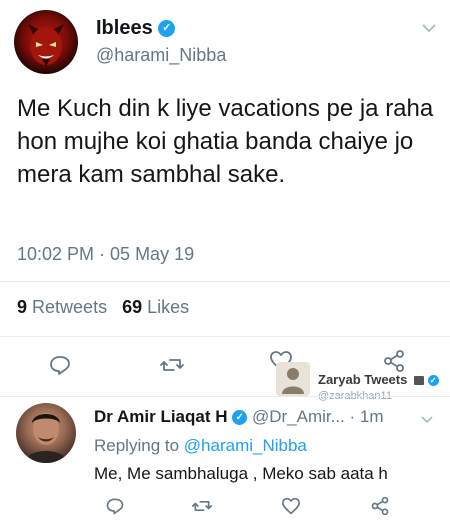 Image resolution: width=450 pixels, height=526 pixels. I want to click on share-icon, so click(380, 506).